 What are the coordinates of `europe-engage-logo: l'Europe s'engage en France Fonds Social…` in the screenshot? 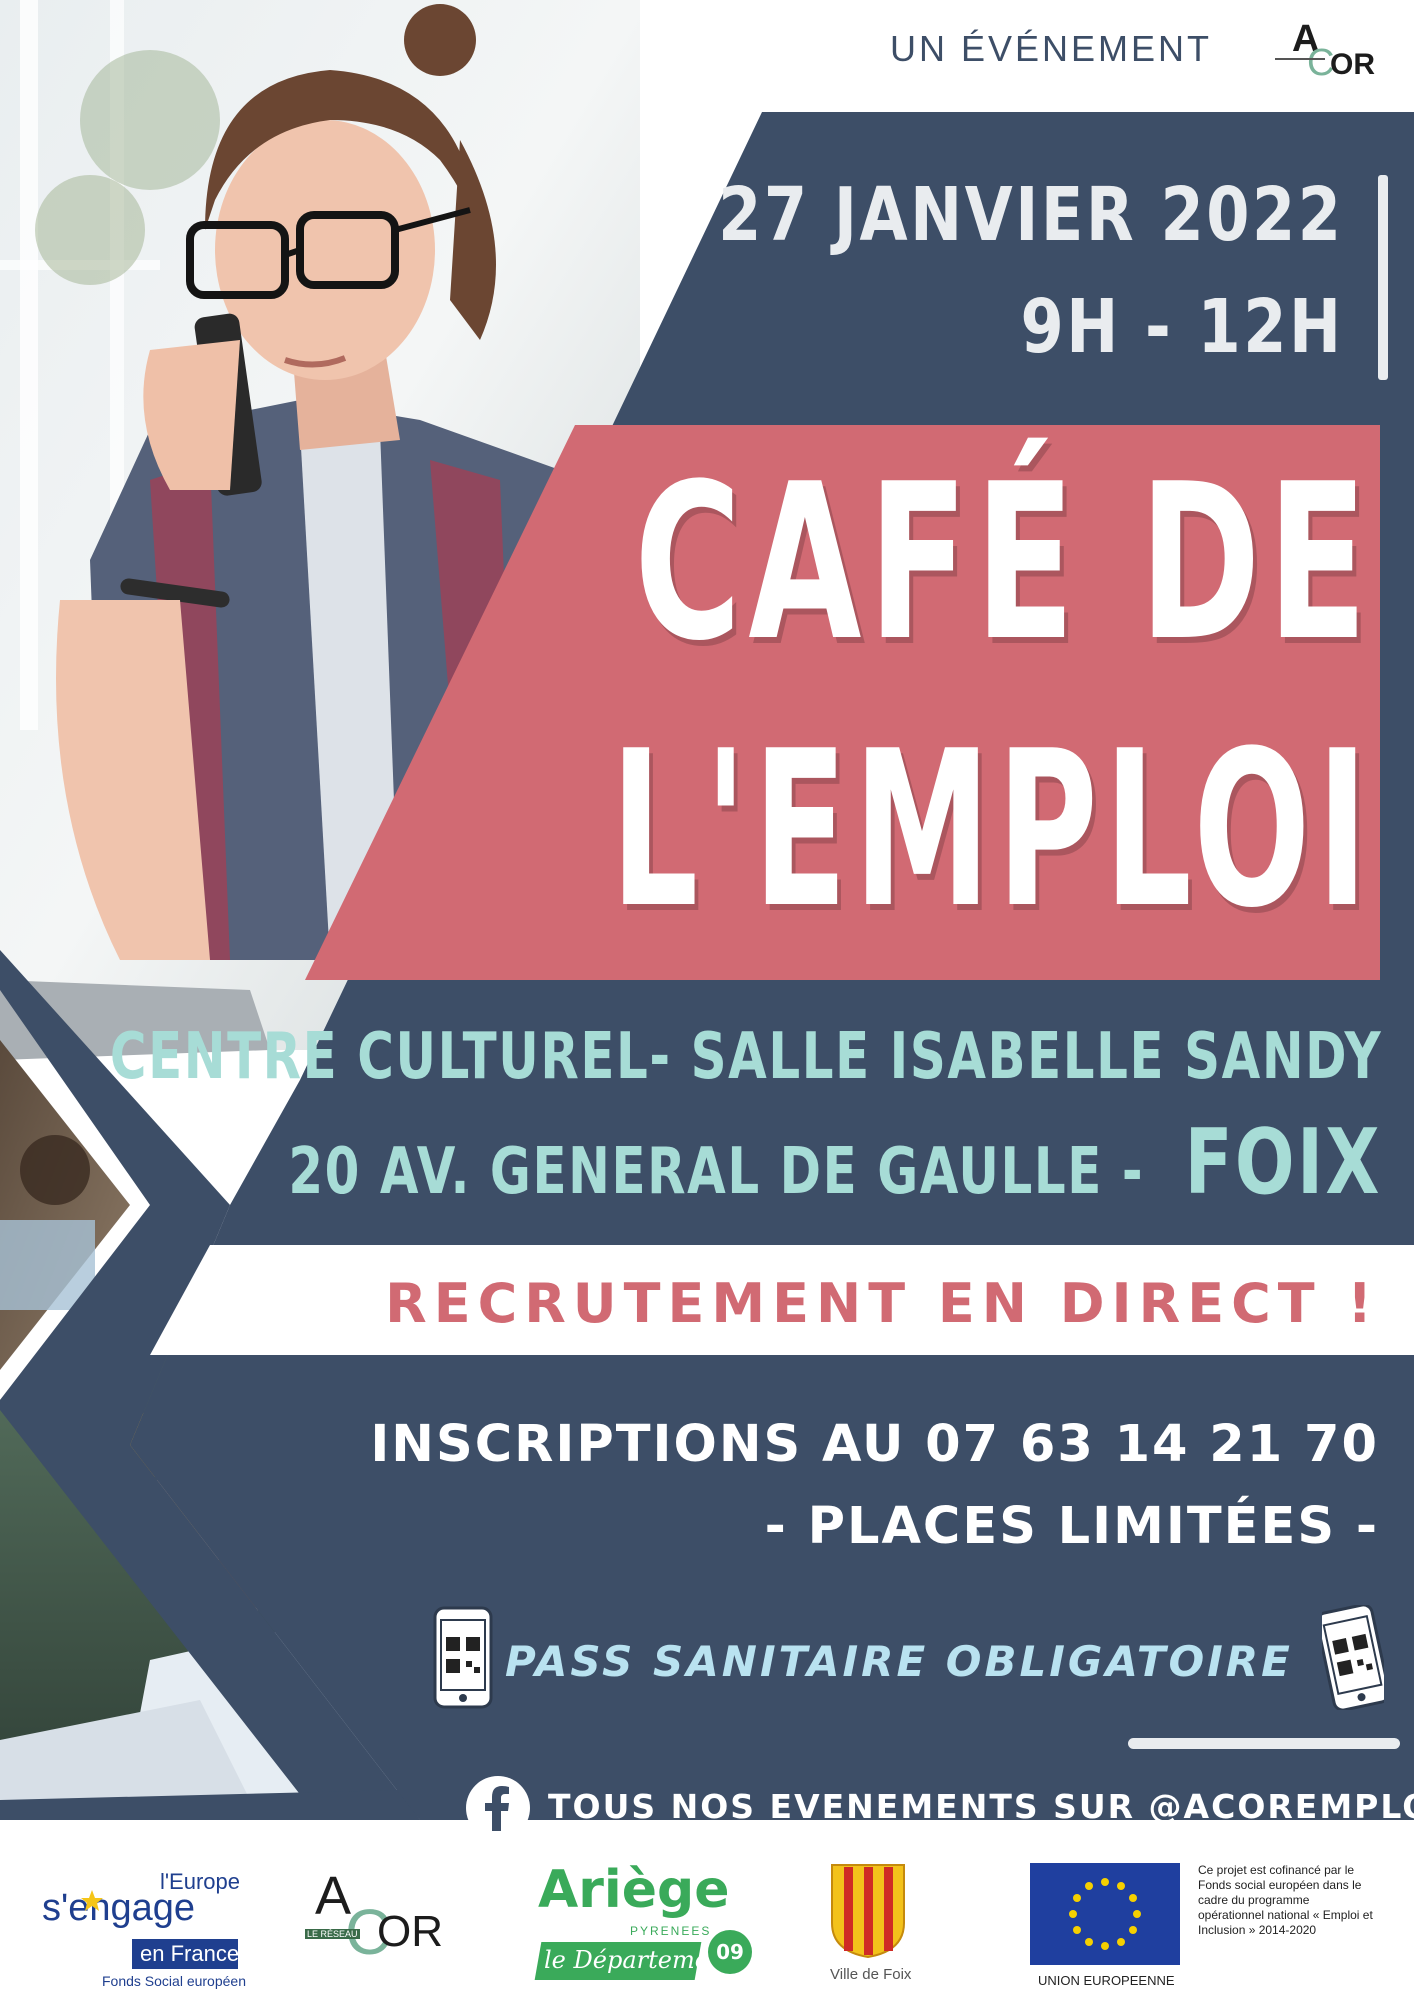 It's located at (144, 1929).